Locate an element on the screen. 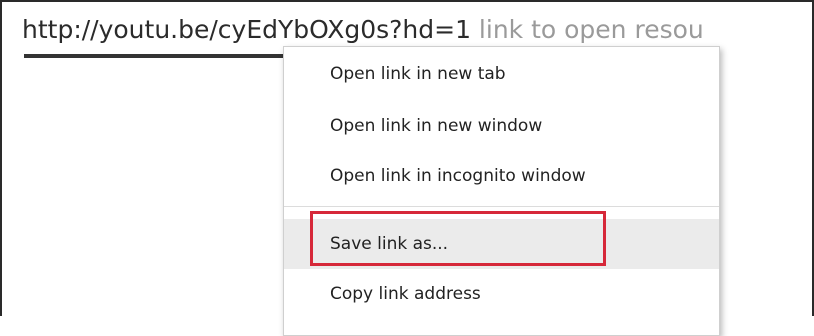  link-url: http://youtu.be/cyEdYbOXg0s?hd=1 is located at coordinates (246, 29).